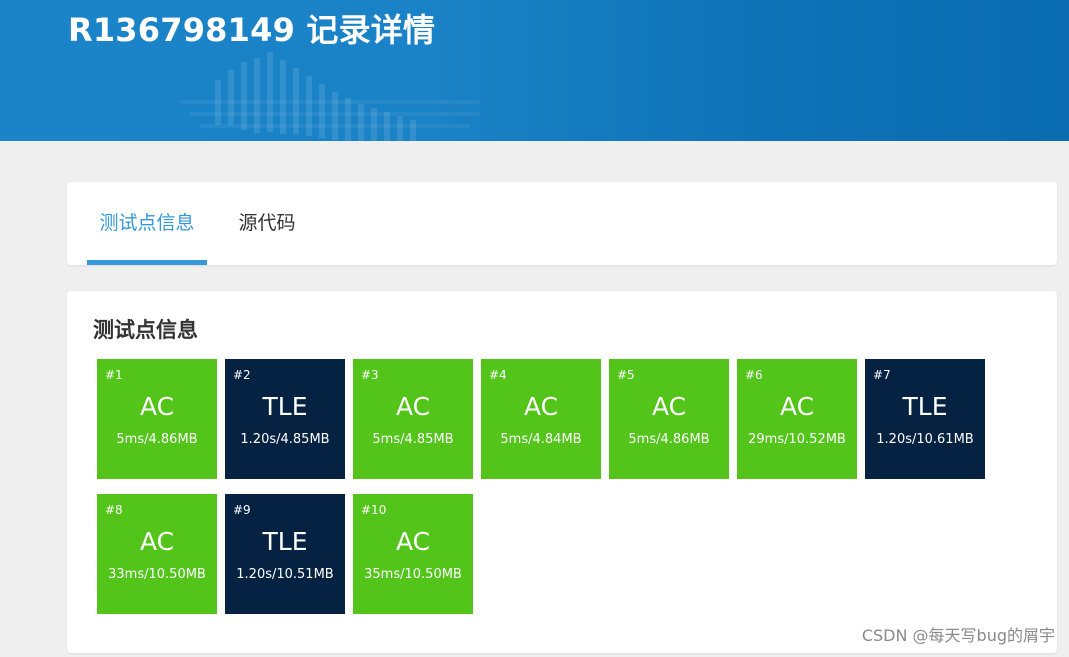 Image resolution: width=1069 pixels, height=657 pixels. I want to click on testcase-tile: #7 TLE 1.20s/10.61MB, so click(925, 419).